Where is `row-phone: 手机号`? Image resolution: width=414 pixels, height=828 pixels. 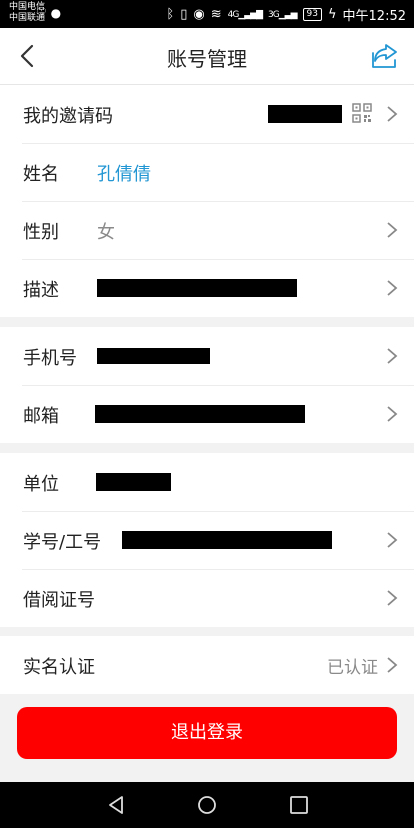
row-phone: 手机号 is located at coordinates (207, 356).